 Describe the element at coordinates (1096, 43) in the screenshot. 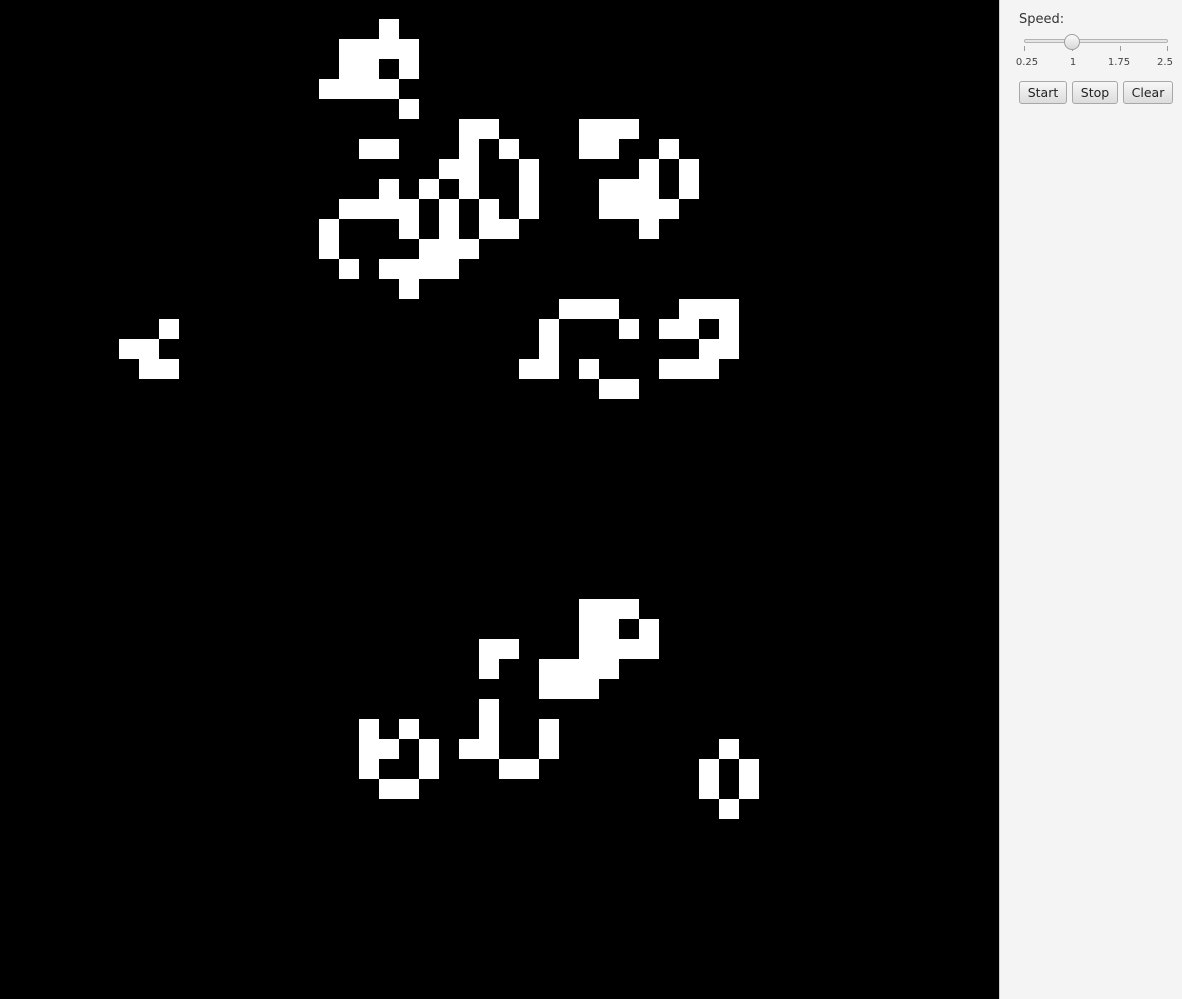

I see `speed-slider` at that location.